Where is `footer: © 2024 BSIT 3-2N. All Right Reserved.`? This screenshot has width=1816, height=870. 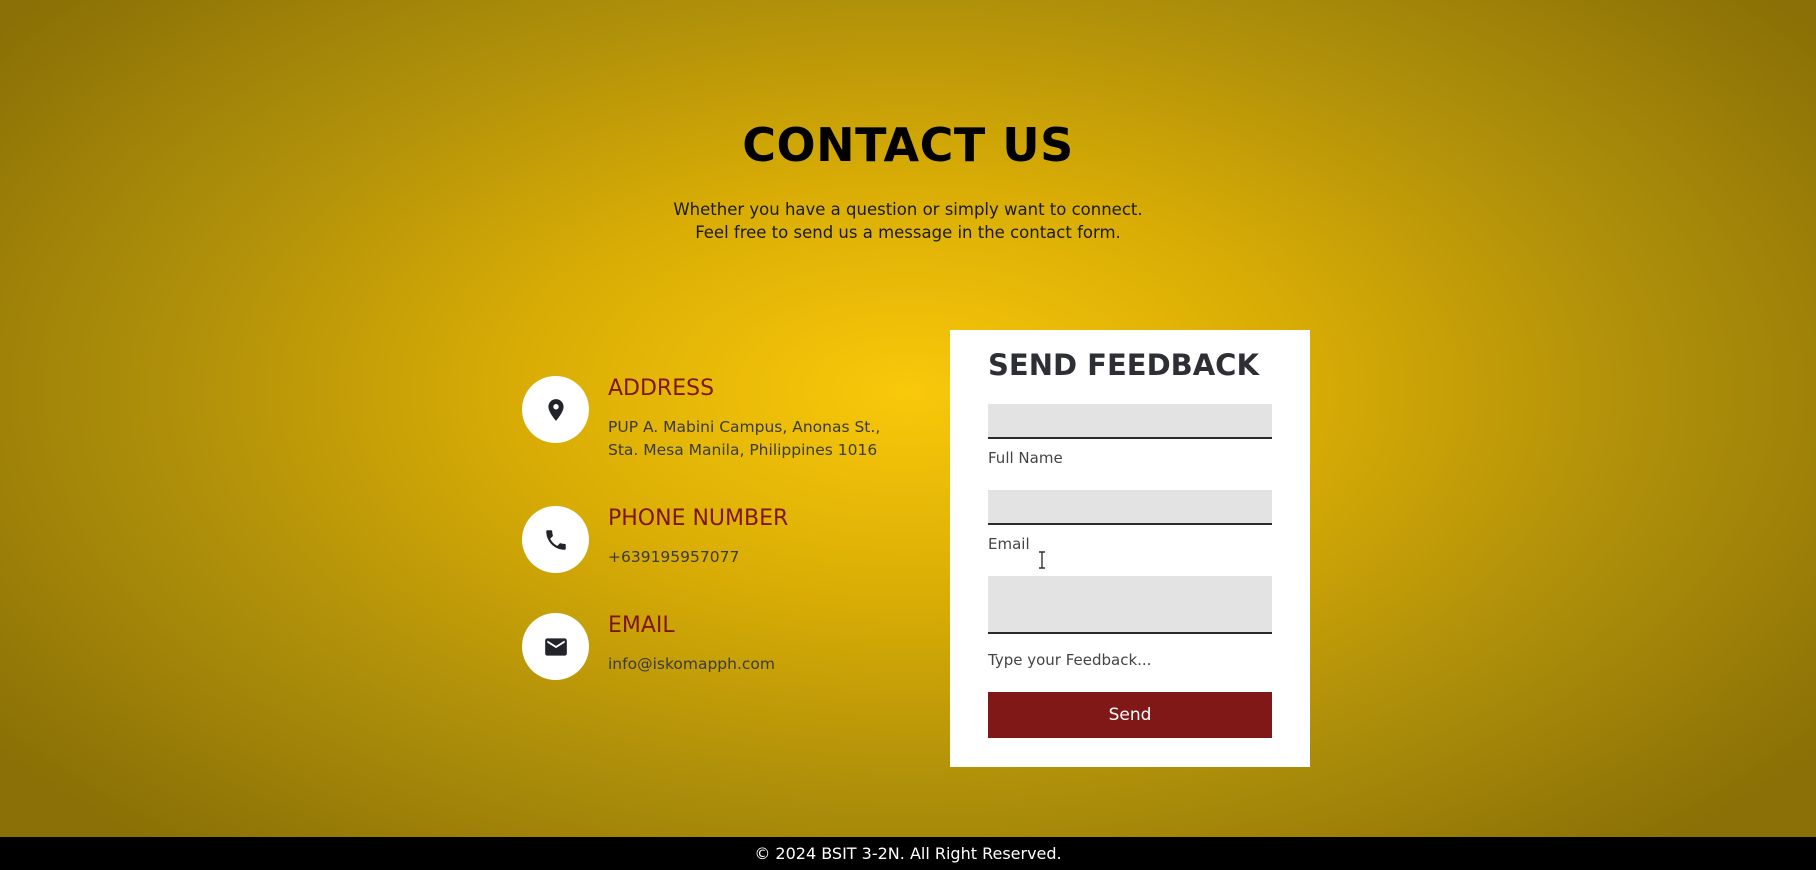 footer: © 2024 BSIT 3-2N. All Right Reserved. is located at coordinates (908, 853).